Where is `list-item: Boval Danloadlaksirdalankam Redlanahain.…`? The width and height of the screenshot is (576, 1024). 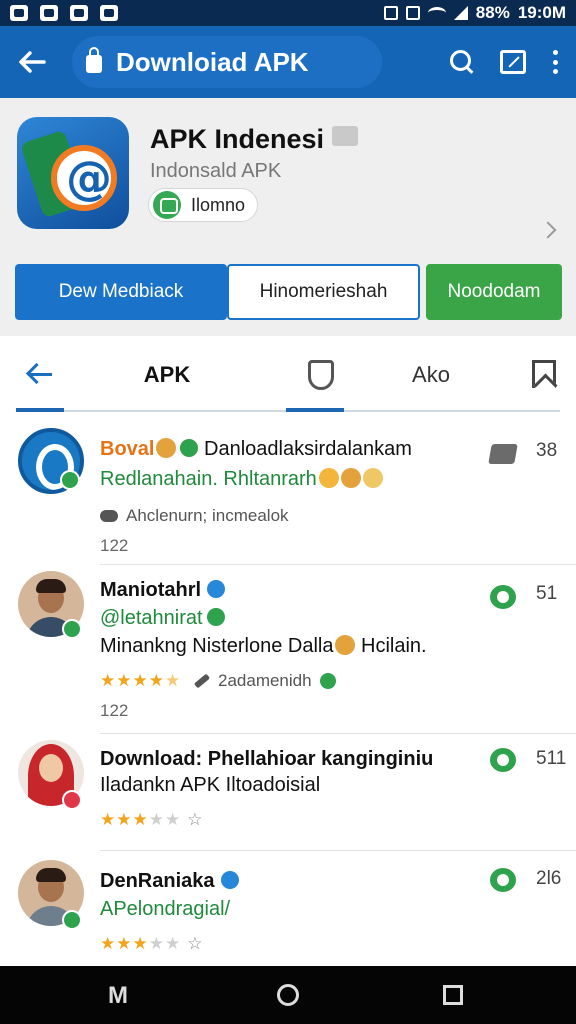
list-item: Boval Danloadlaksirdalankam Redlanahain.… is located at coordinates (288, 489).